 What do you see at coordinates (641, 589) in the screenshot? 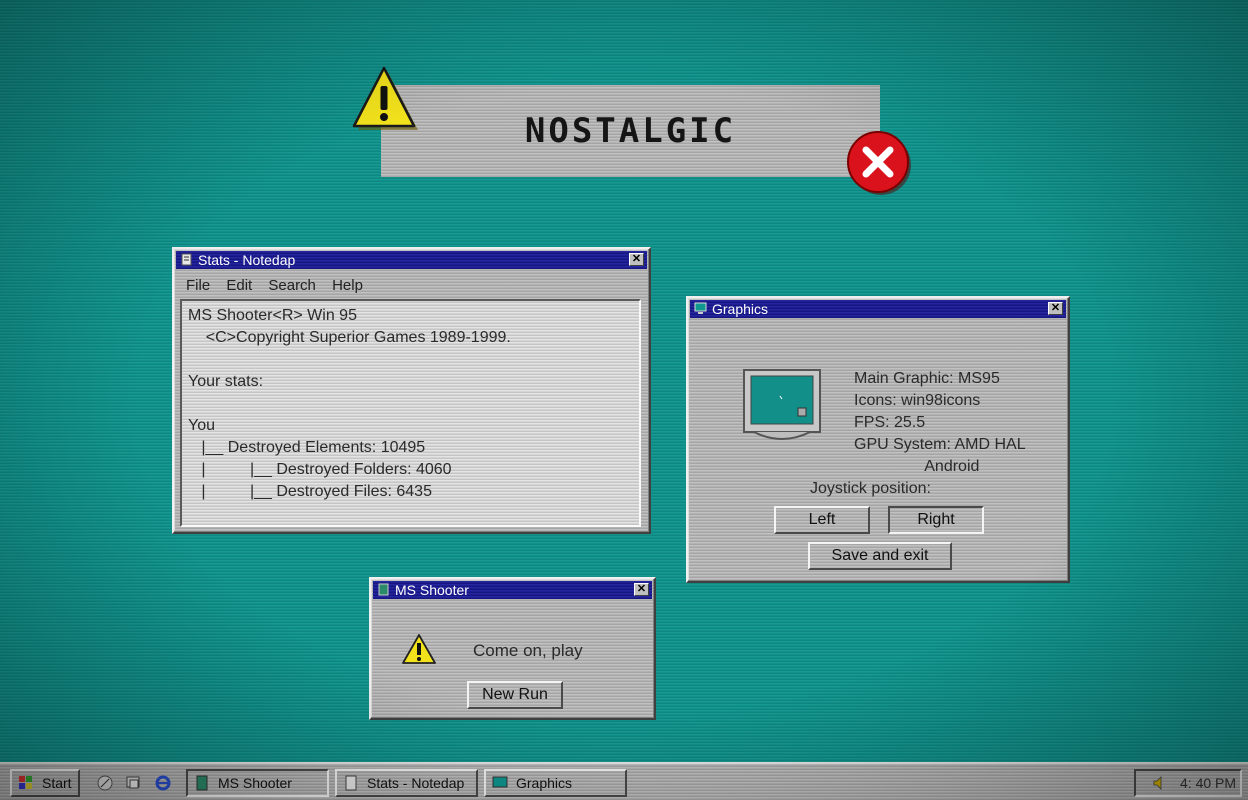
I see `ms-shooter-close-button: ✕` at bounding box center [641, 589].